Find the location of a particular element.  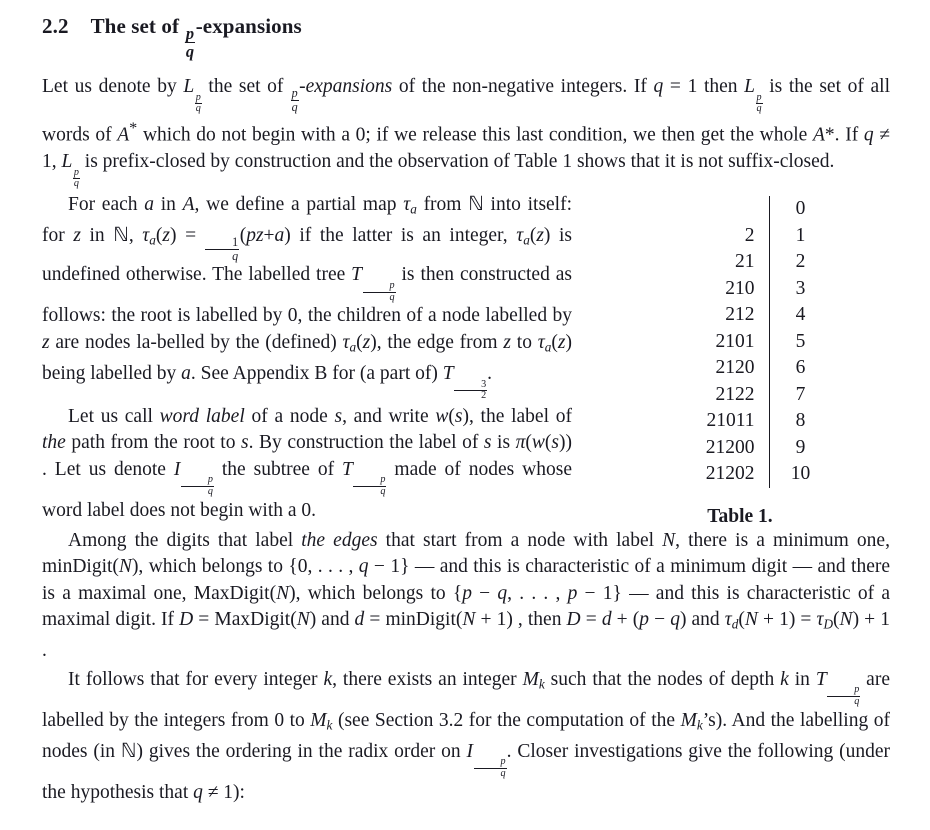

table-cell-value: 10 is located at coordinates (800, 473).